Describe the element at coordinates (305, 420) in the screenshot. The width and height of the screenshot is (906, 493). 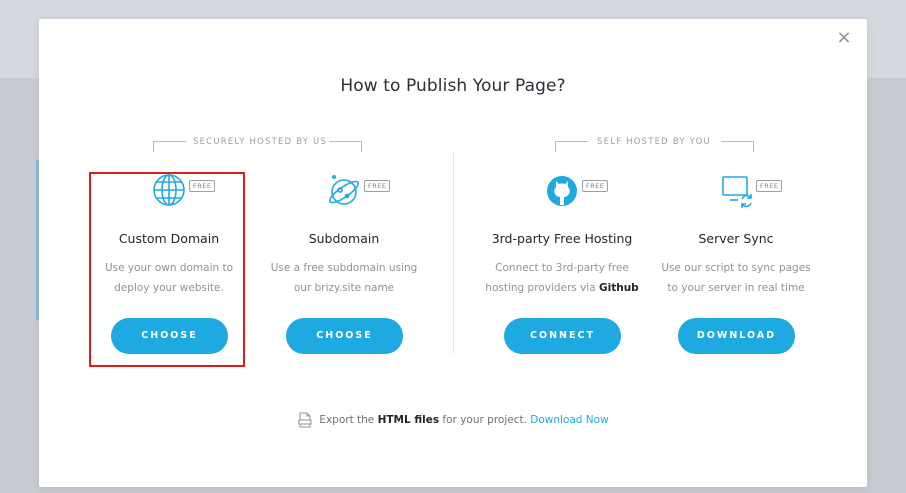
I see `html-file-icon` at that location.